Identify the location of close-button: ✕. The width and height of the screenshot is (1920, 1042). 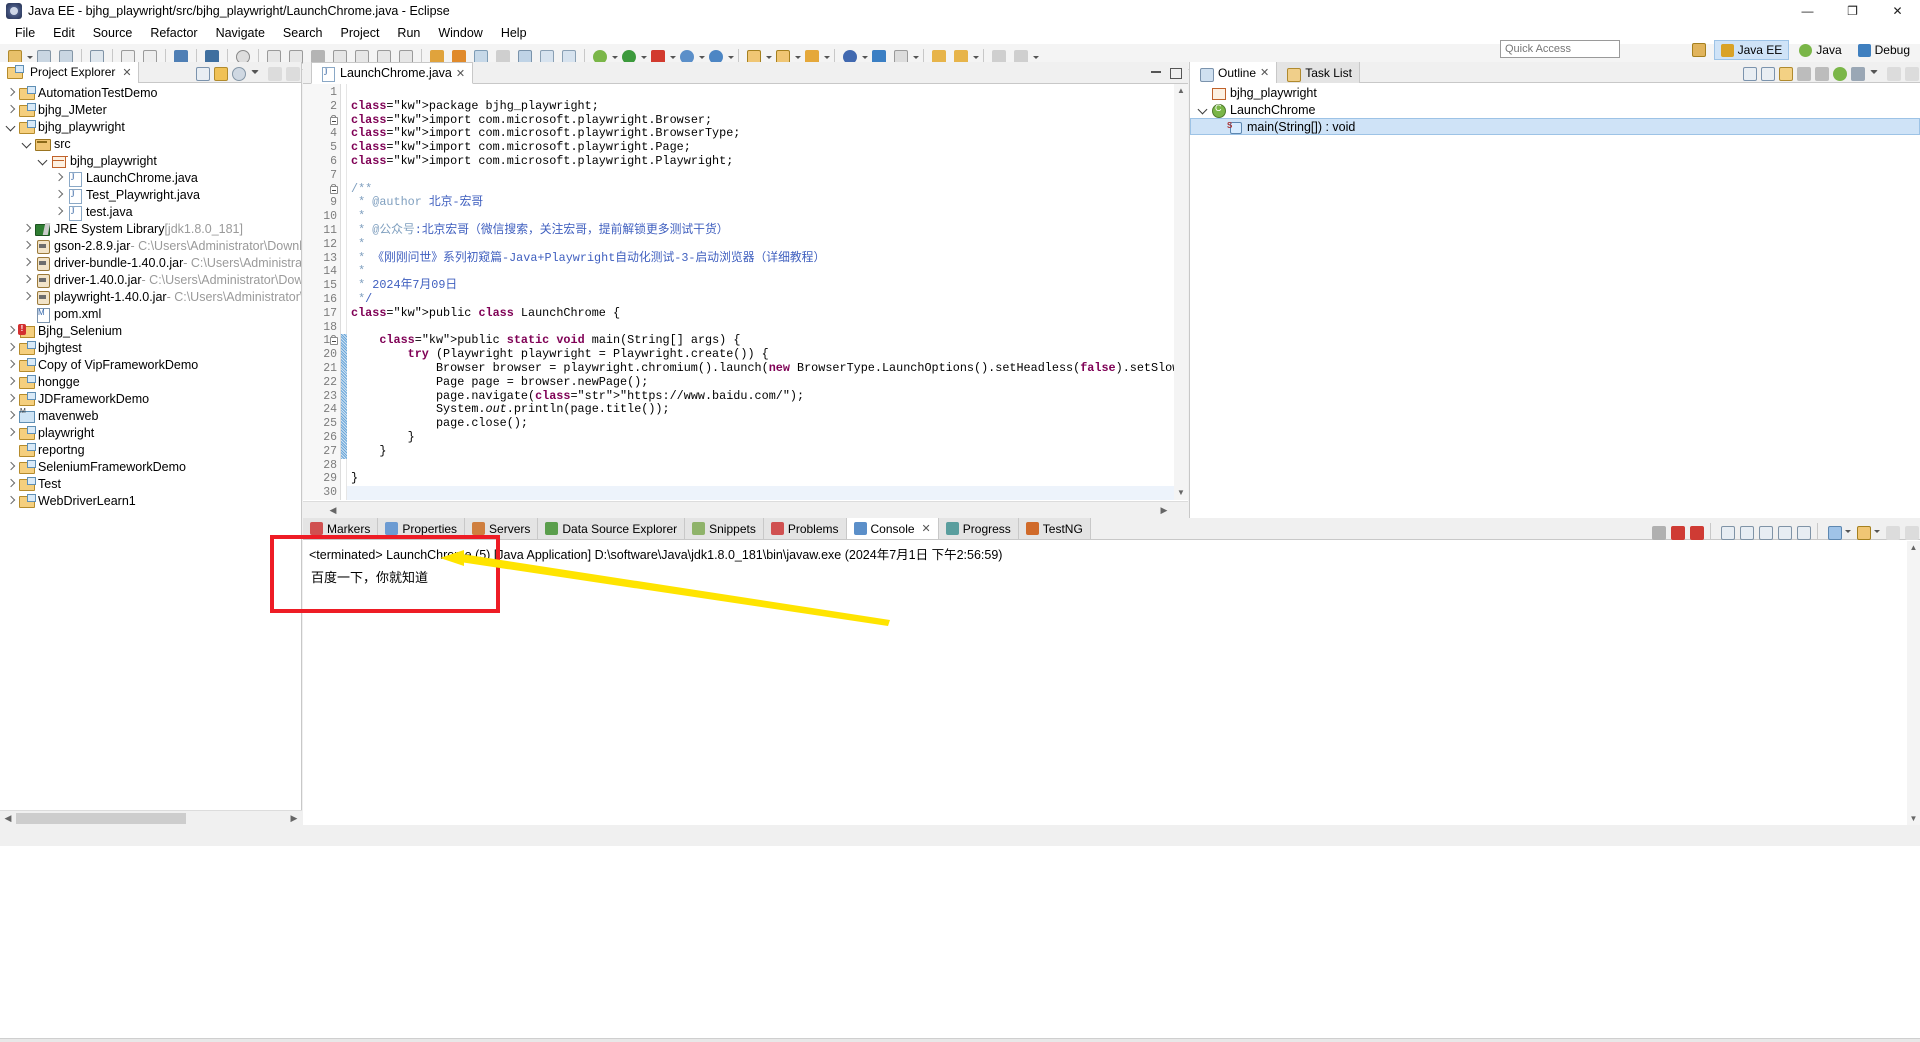
(1897, 11).